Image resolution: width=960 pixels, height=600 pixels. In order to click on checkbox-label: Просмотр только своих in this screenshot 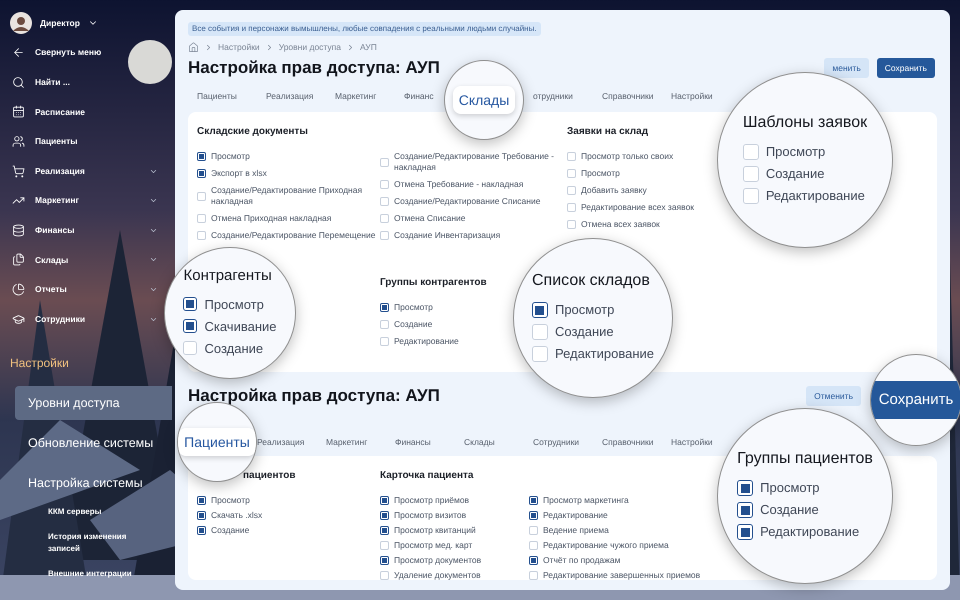, I will do `click(627, 156)`.